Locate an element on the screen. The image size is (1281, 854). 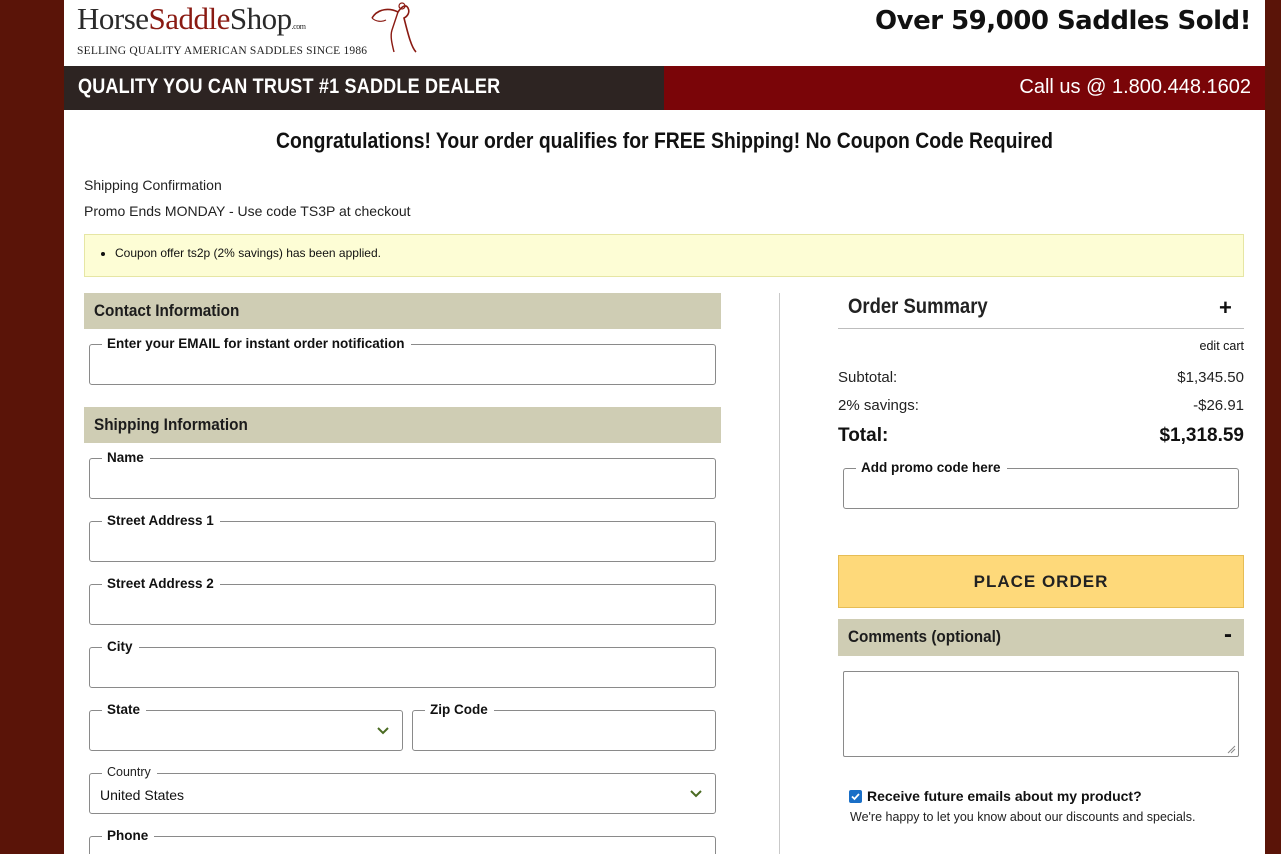
order-summary-heading: Order Summary is located at coordinates (918, 306).